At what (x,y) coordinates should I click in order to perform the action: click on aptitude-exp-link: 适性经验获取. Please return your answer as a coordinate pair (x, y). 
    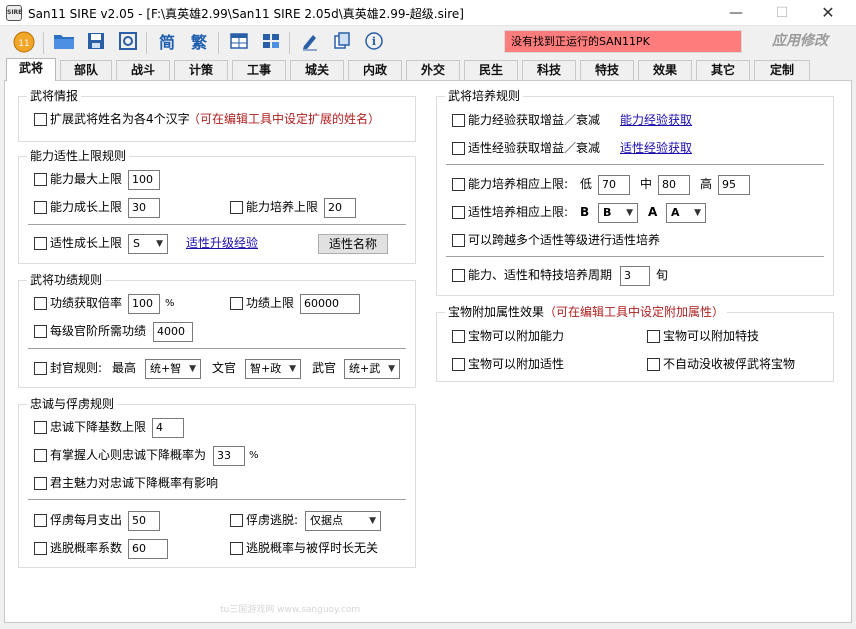
    Looking at the image, I should click on (656, 148).